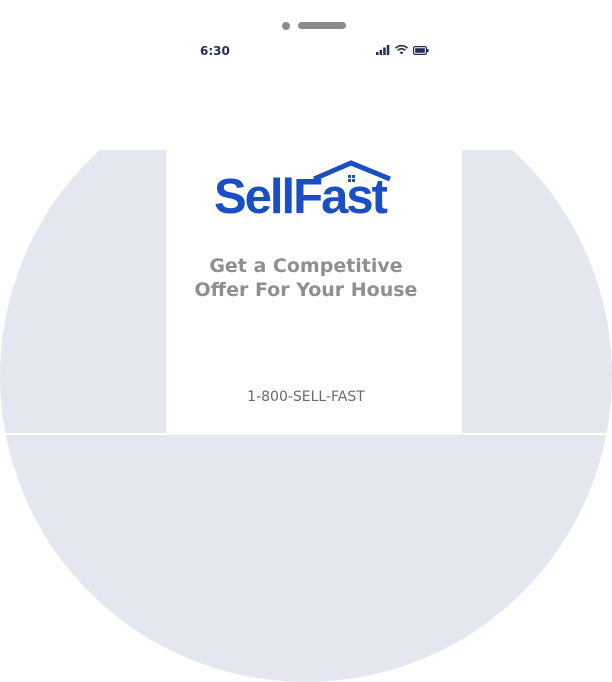  Describe the element at coordinates (306, 266) in the screenshot. I see `tagline-line-1: Get a Competitive` at that location.